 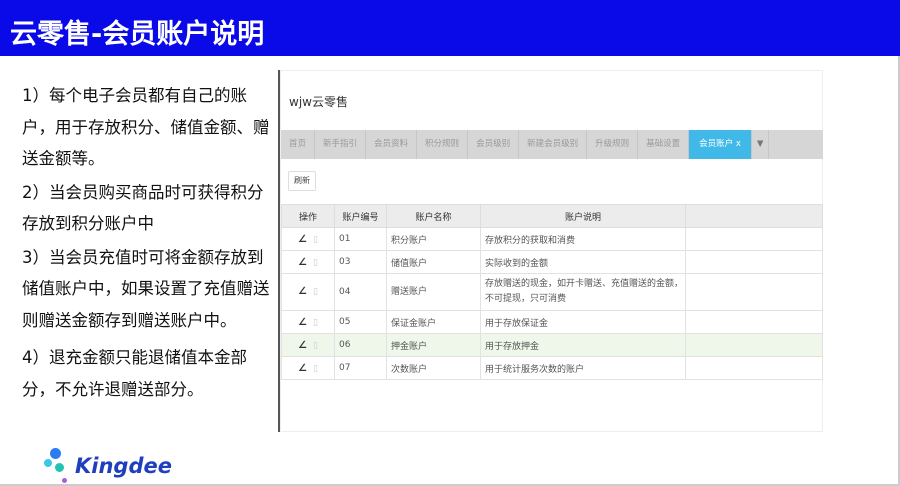 What do you see at coordinates (443, 144) in the screenshot?
I see `tab-points-rules: 积分规则` at bounding box center [443, 144].